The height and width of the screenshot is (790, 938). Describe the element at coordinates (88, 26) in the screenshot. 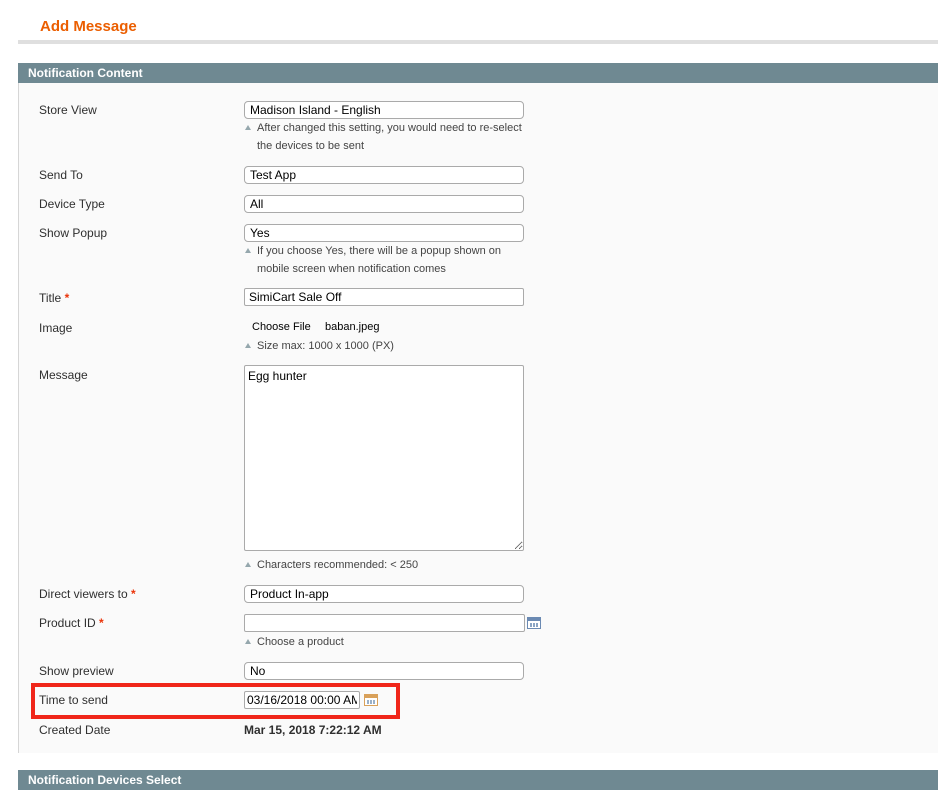

I see `page-title: Add Message` at that location.